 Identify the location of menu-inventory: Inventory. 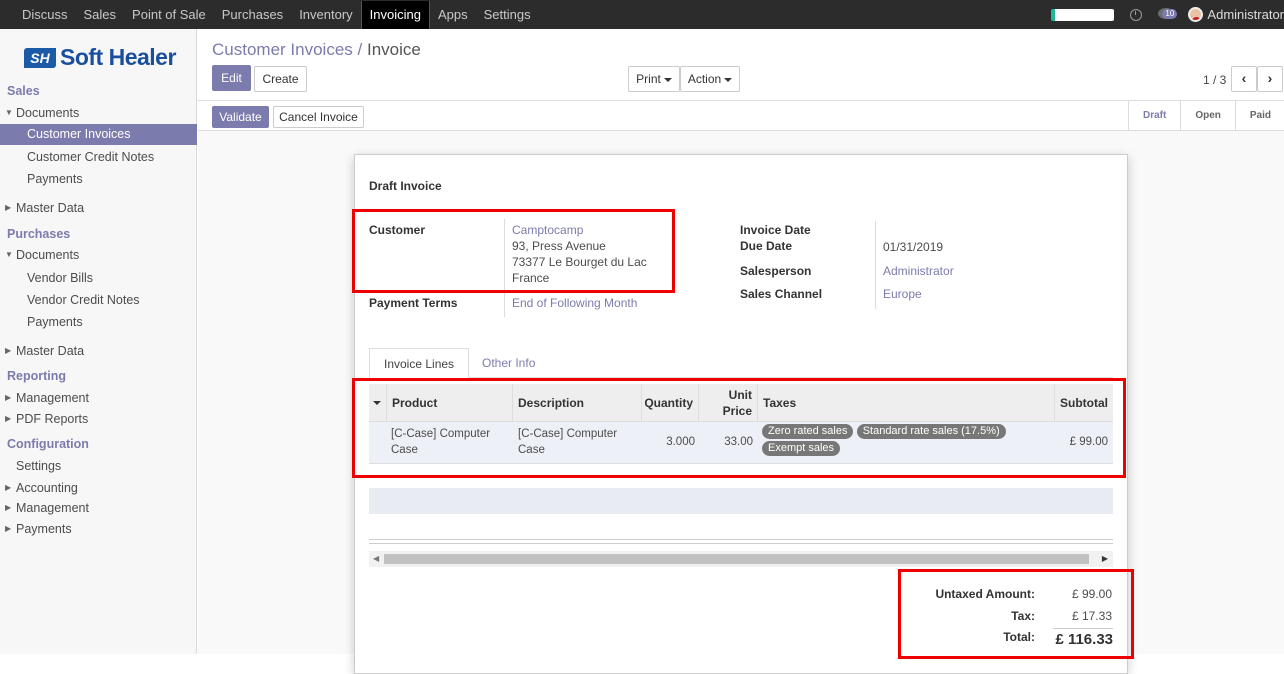
(325, 14).